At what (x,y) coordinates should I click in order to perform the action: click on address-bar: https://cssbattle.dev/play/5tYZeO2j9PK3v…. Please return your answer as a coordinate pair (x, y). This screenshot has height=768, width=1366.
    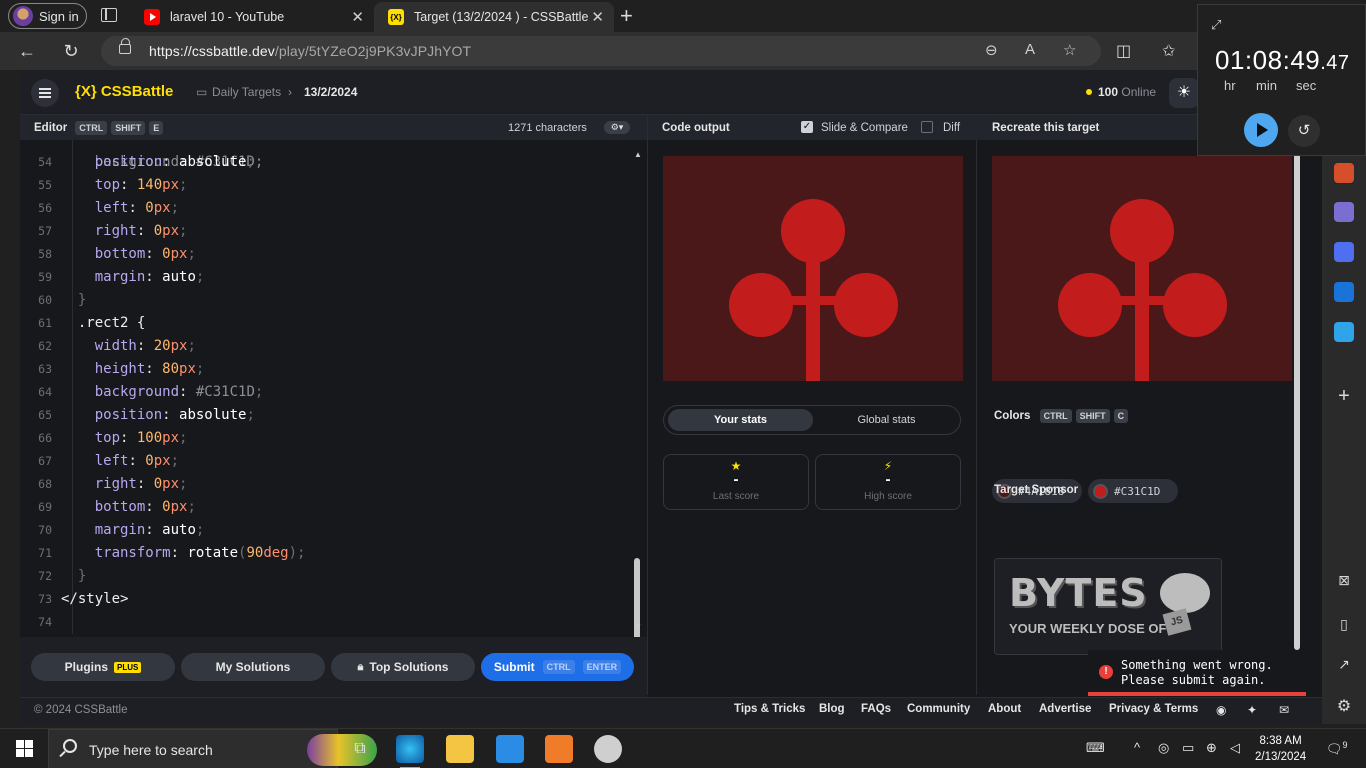
    Looking at the image, I should click on (601, 51).